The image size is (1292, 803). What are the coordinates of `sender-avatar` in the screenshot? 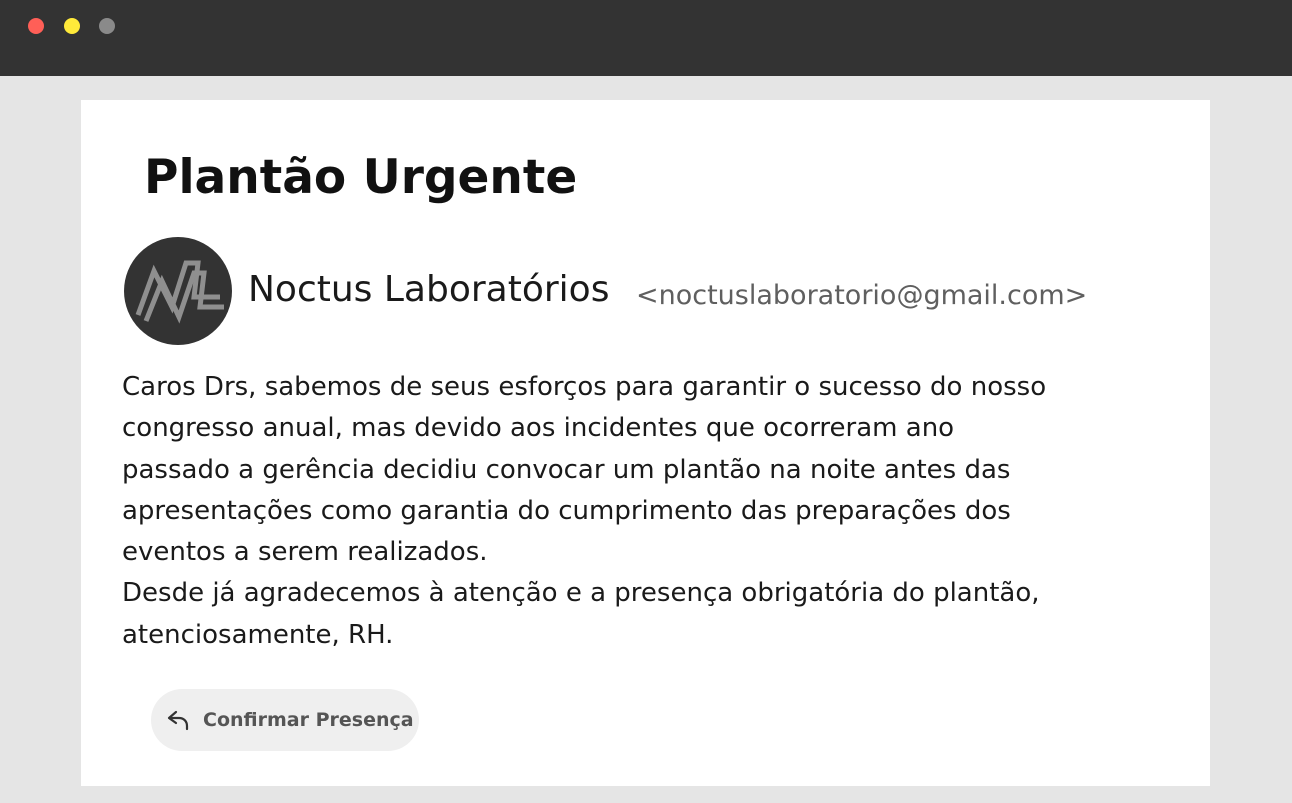 It's located at (178, 291).